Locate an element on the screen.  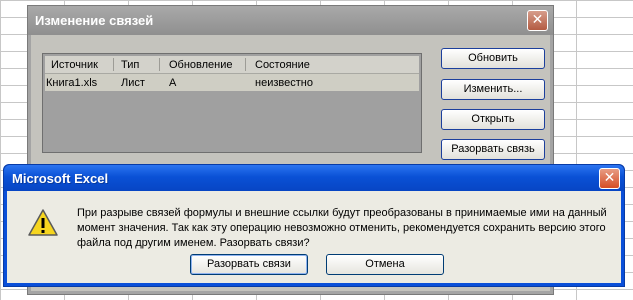
link-type: Лист is located at coordinates (133, 83).